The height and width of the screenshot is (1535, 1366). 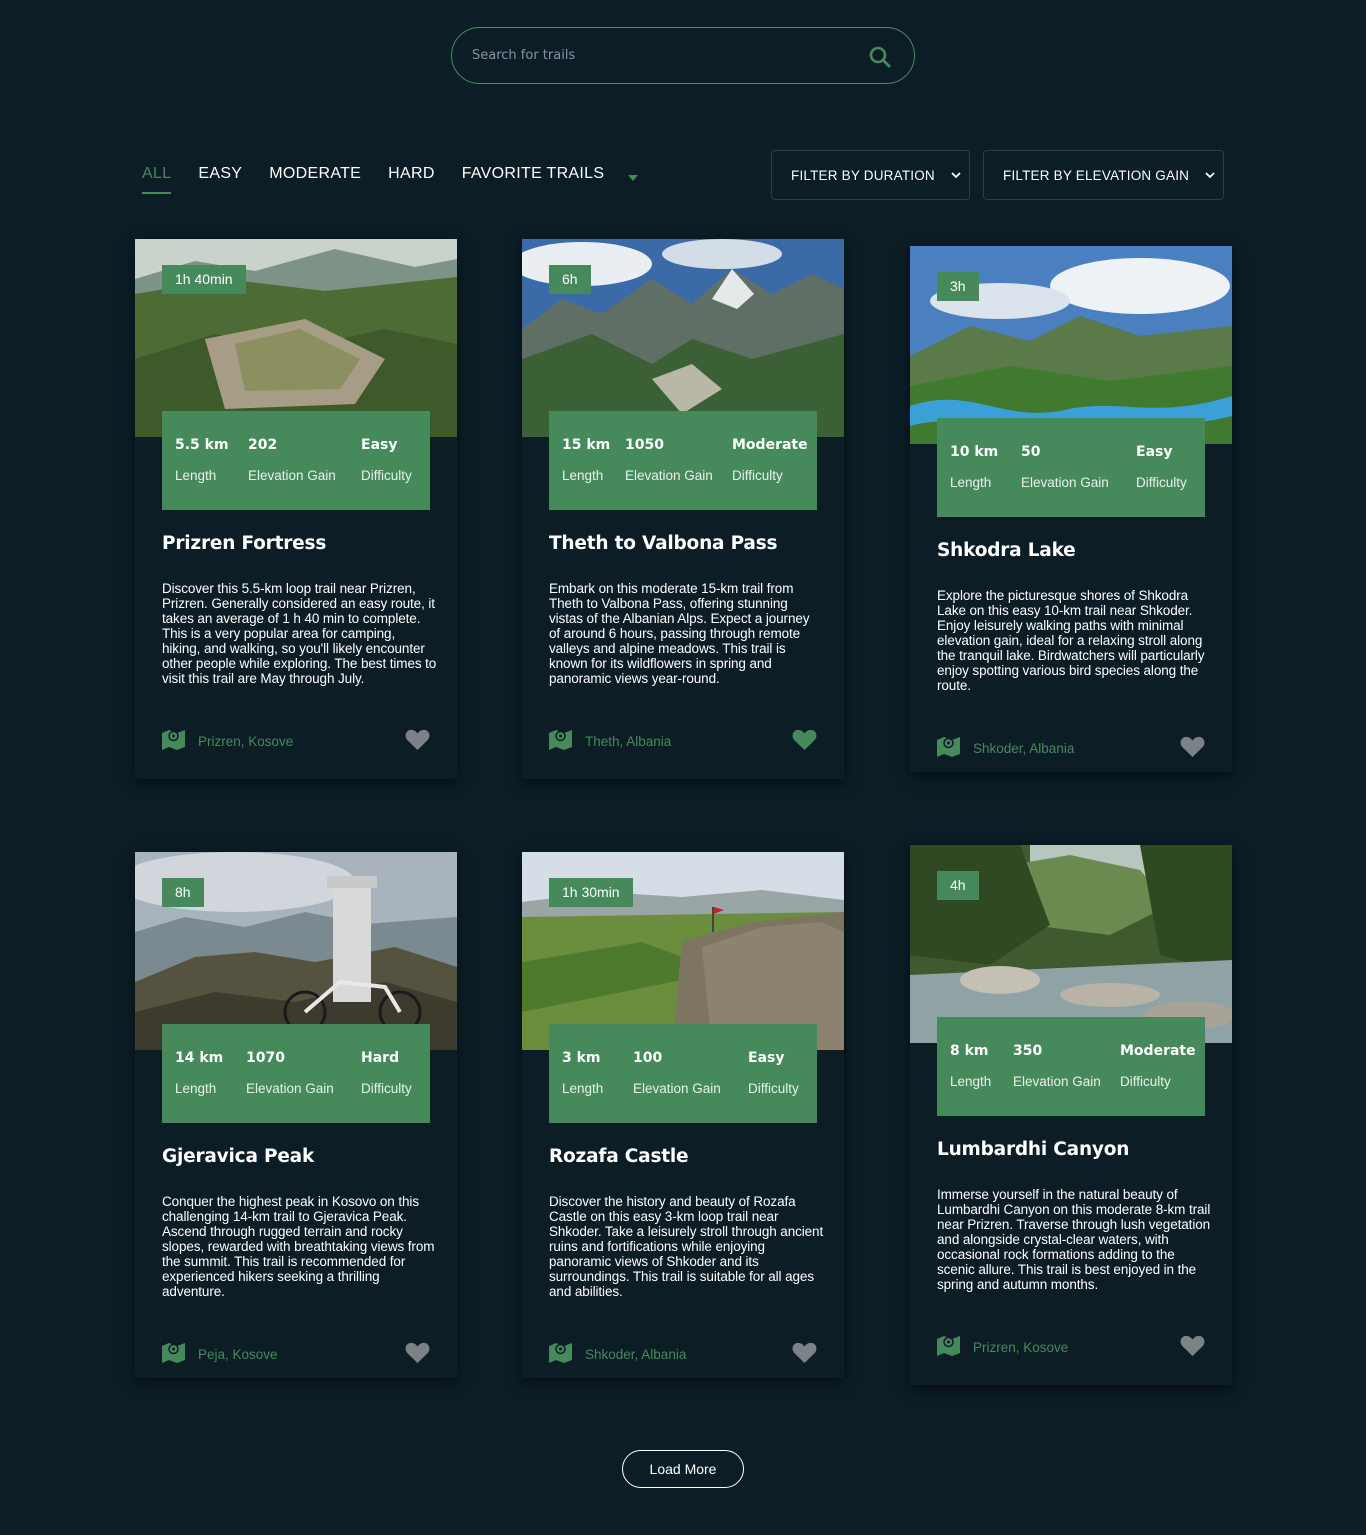 What do you see at coordinates (265, 1058) in the screenshot?
I see `elevation-value: 1070` at bounding box center [265, 1058].